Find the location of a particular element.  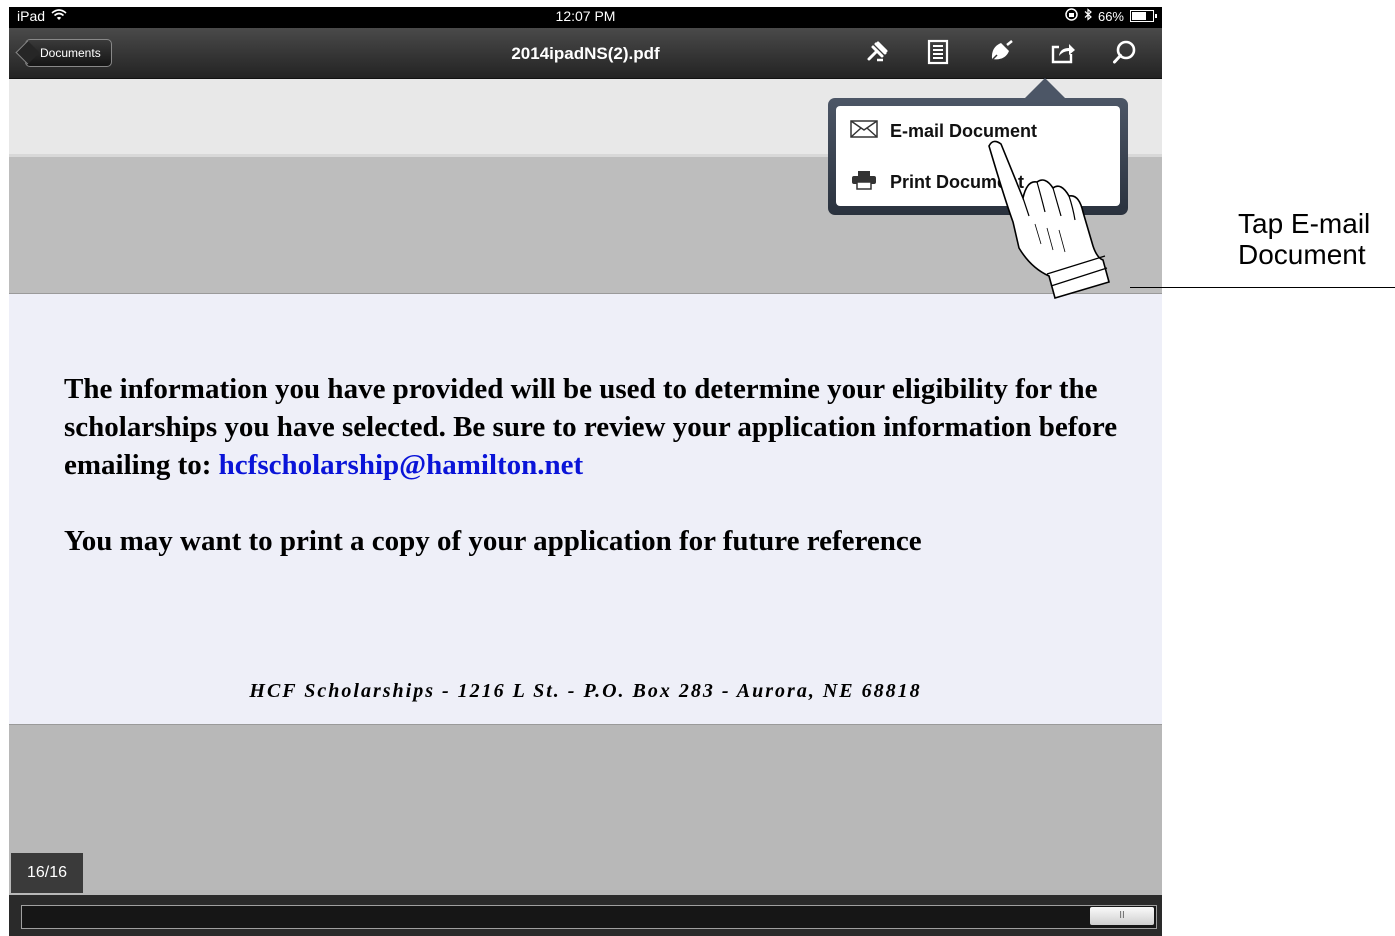

scrubber-thumb: II is located at coordinates (1122, 916).